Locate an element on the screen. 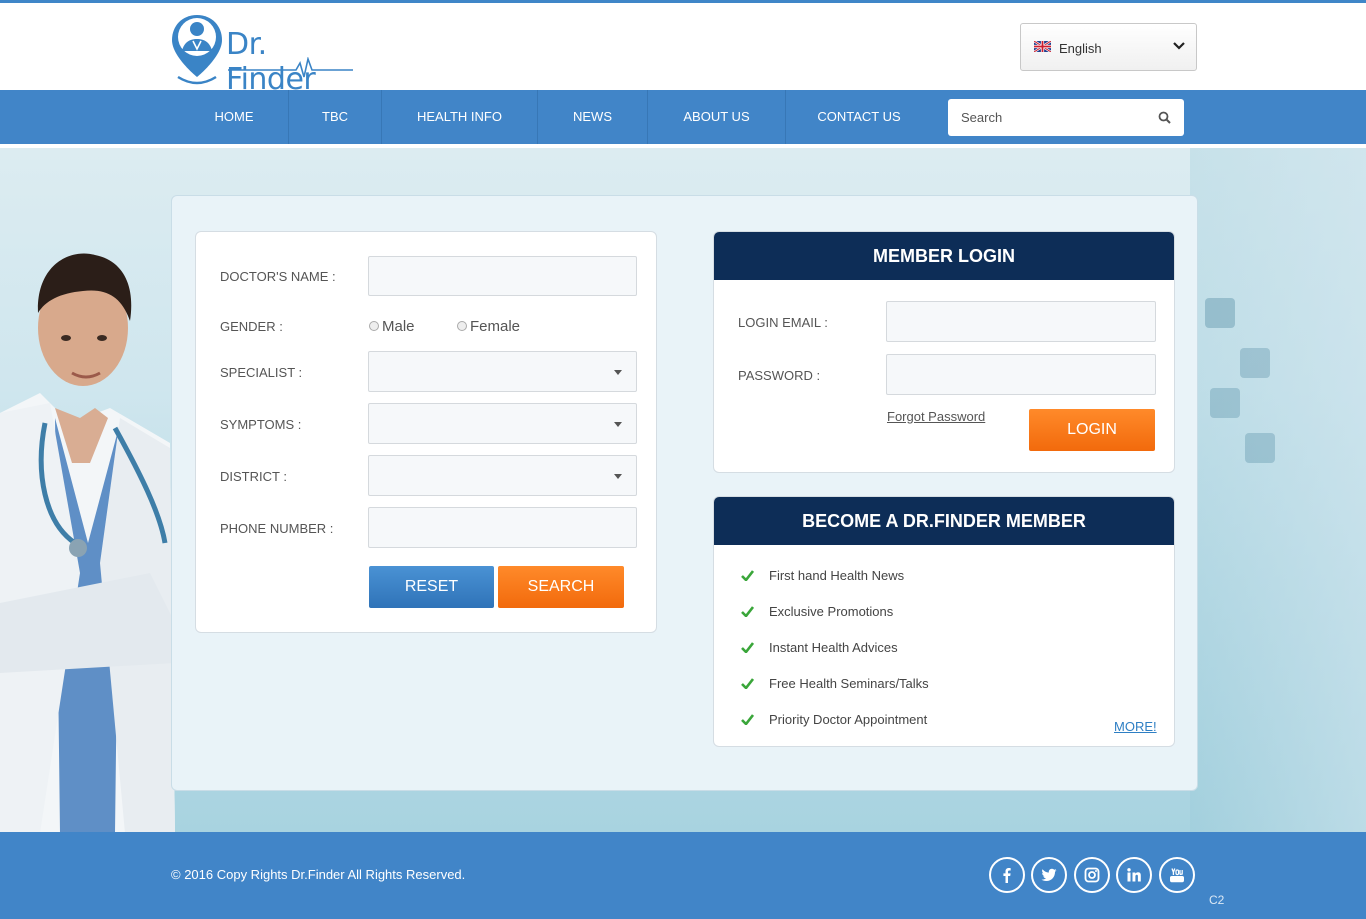 The width and height of the screenshot is (1366, 919). heartbeat-line-icon is located at coordinates (290, 67).